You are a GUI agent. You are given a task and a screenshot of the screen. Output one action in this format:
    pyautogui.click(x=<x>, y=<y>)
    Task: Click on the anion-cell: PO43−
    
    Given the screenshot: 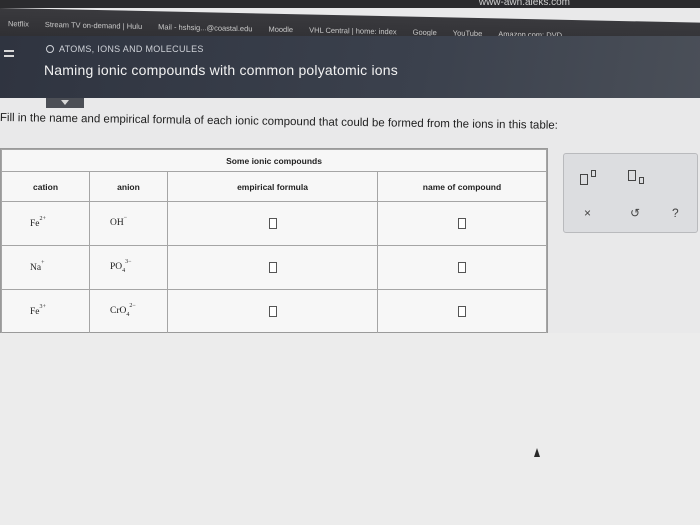 What is the action you would take?
    pyautogui.click(x=128, y=267)
    